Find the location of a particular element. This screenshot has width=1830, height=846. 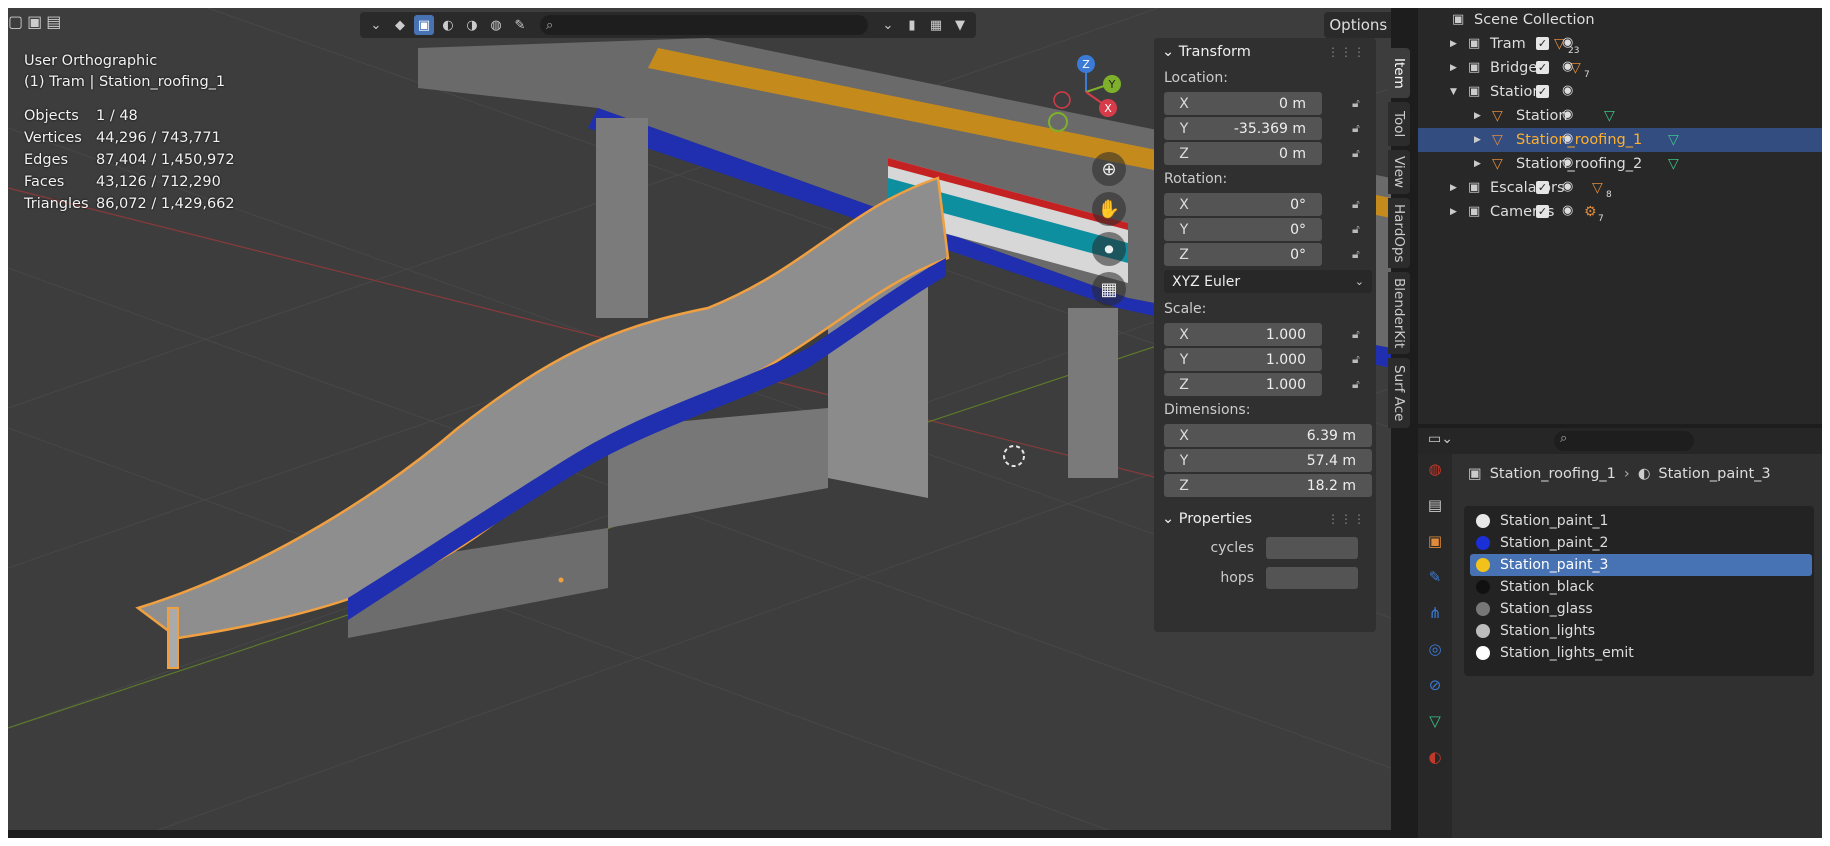

list-item: Station_black is located at coordinates (1641, 587).